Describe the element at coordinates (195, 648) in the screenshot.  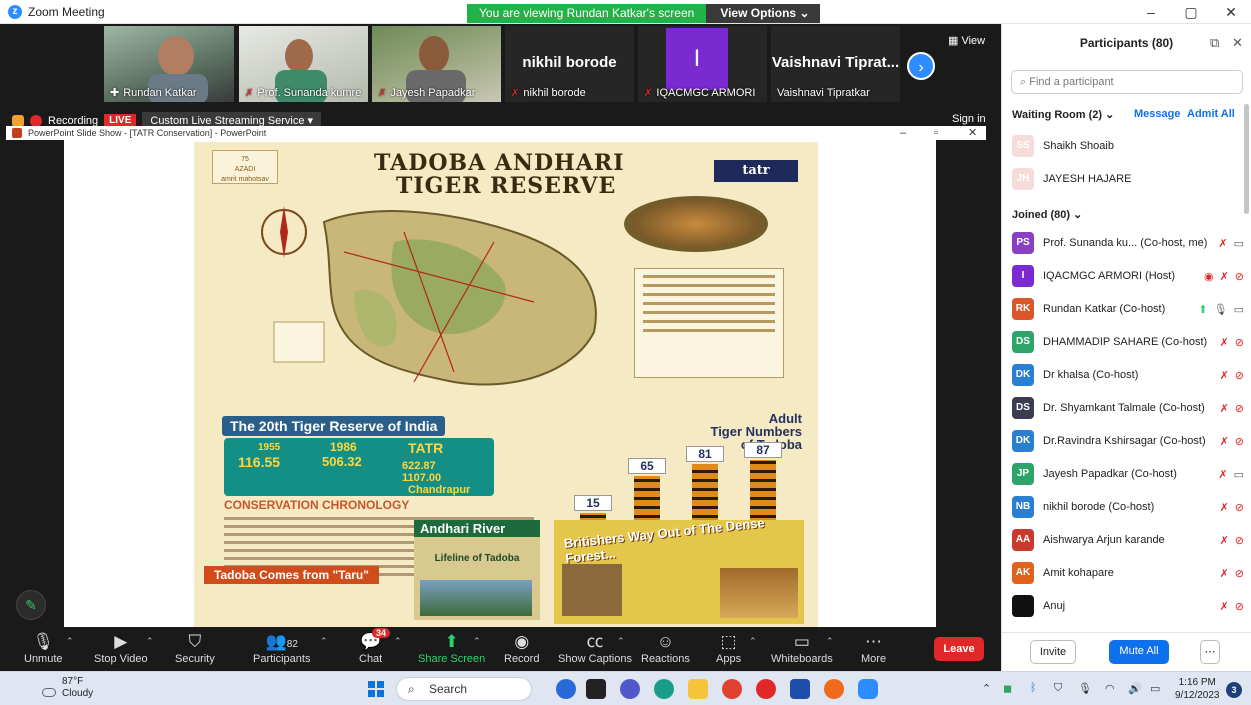
I see `security-button: ⛉ Security` at that location.